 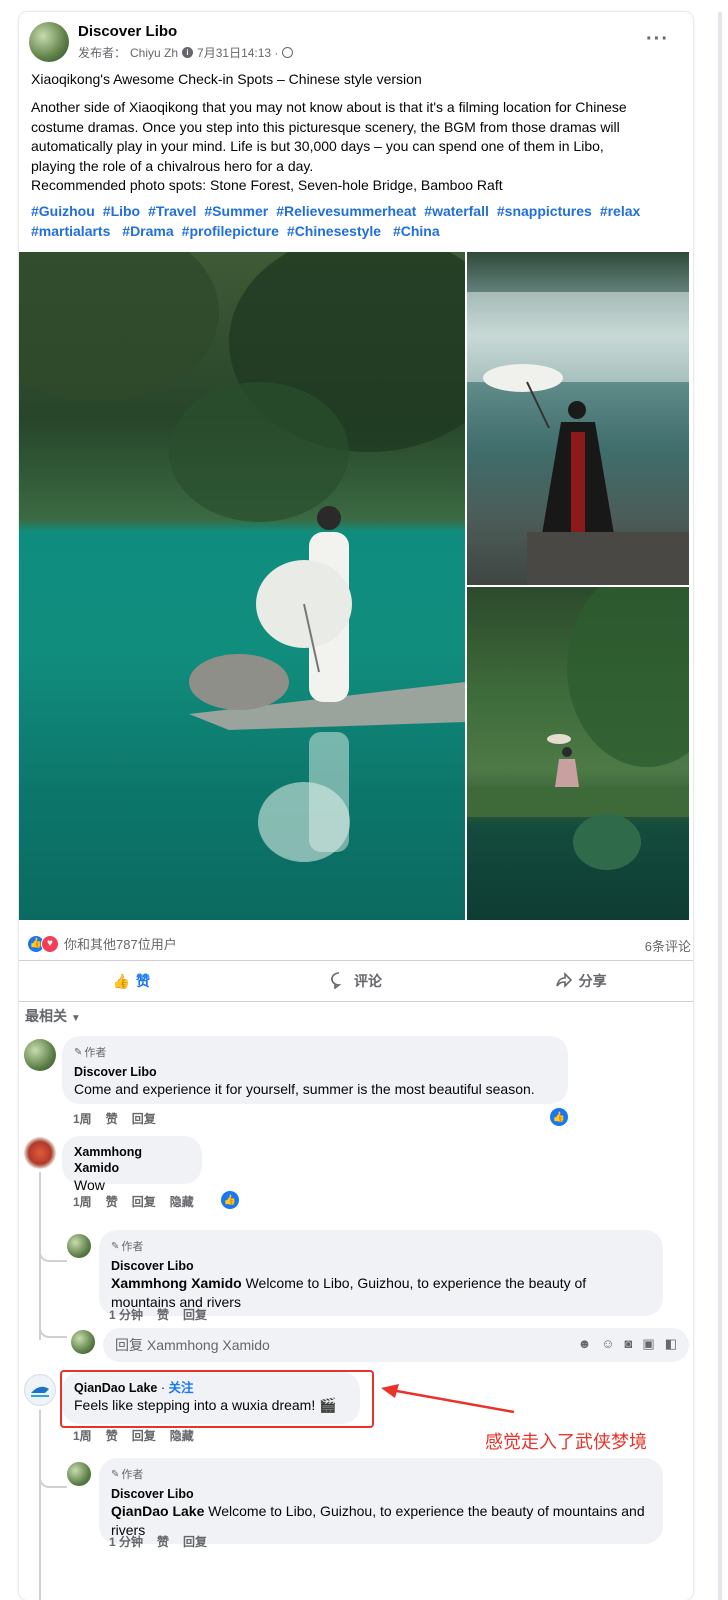 What do you see at coordinates (75, 1018) in the screenshot?
I see `caret-down-icon: ▼` at bounding box center [75, 1018].